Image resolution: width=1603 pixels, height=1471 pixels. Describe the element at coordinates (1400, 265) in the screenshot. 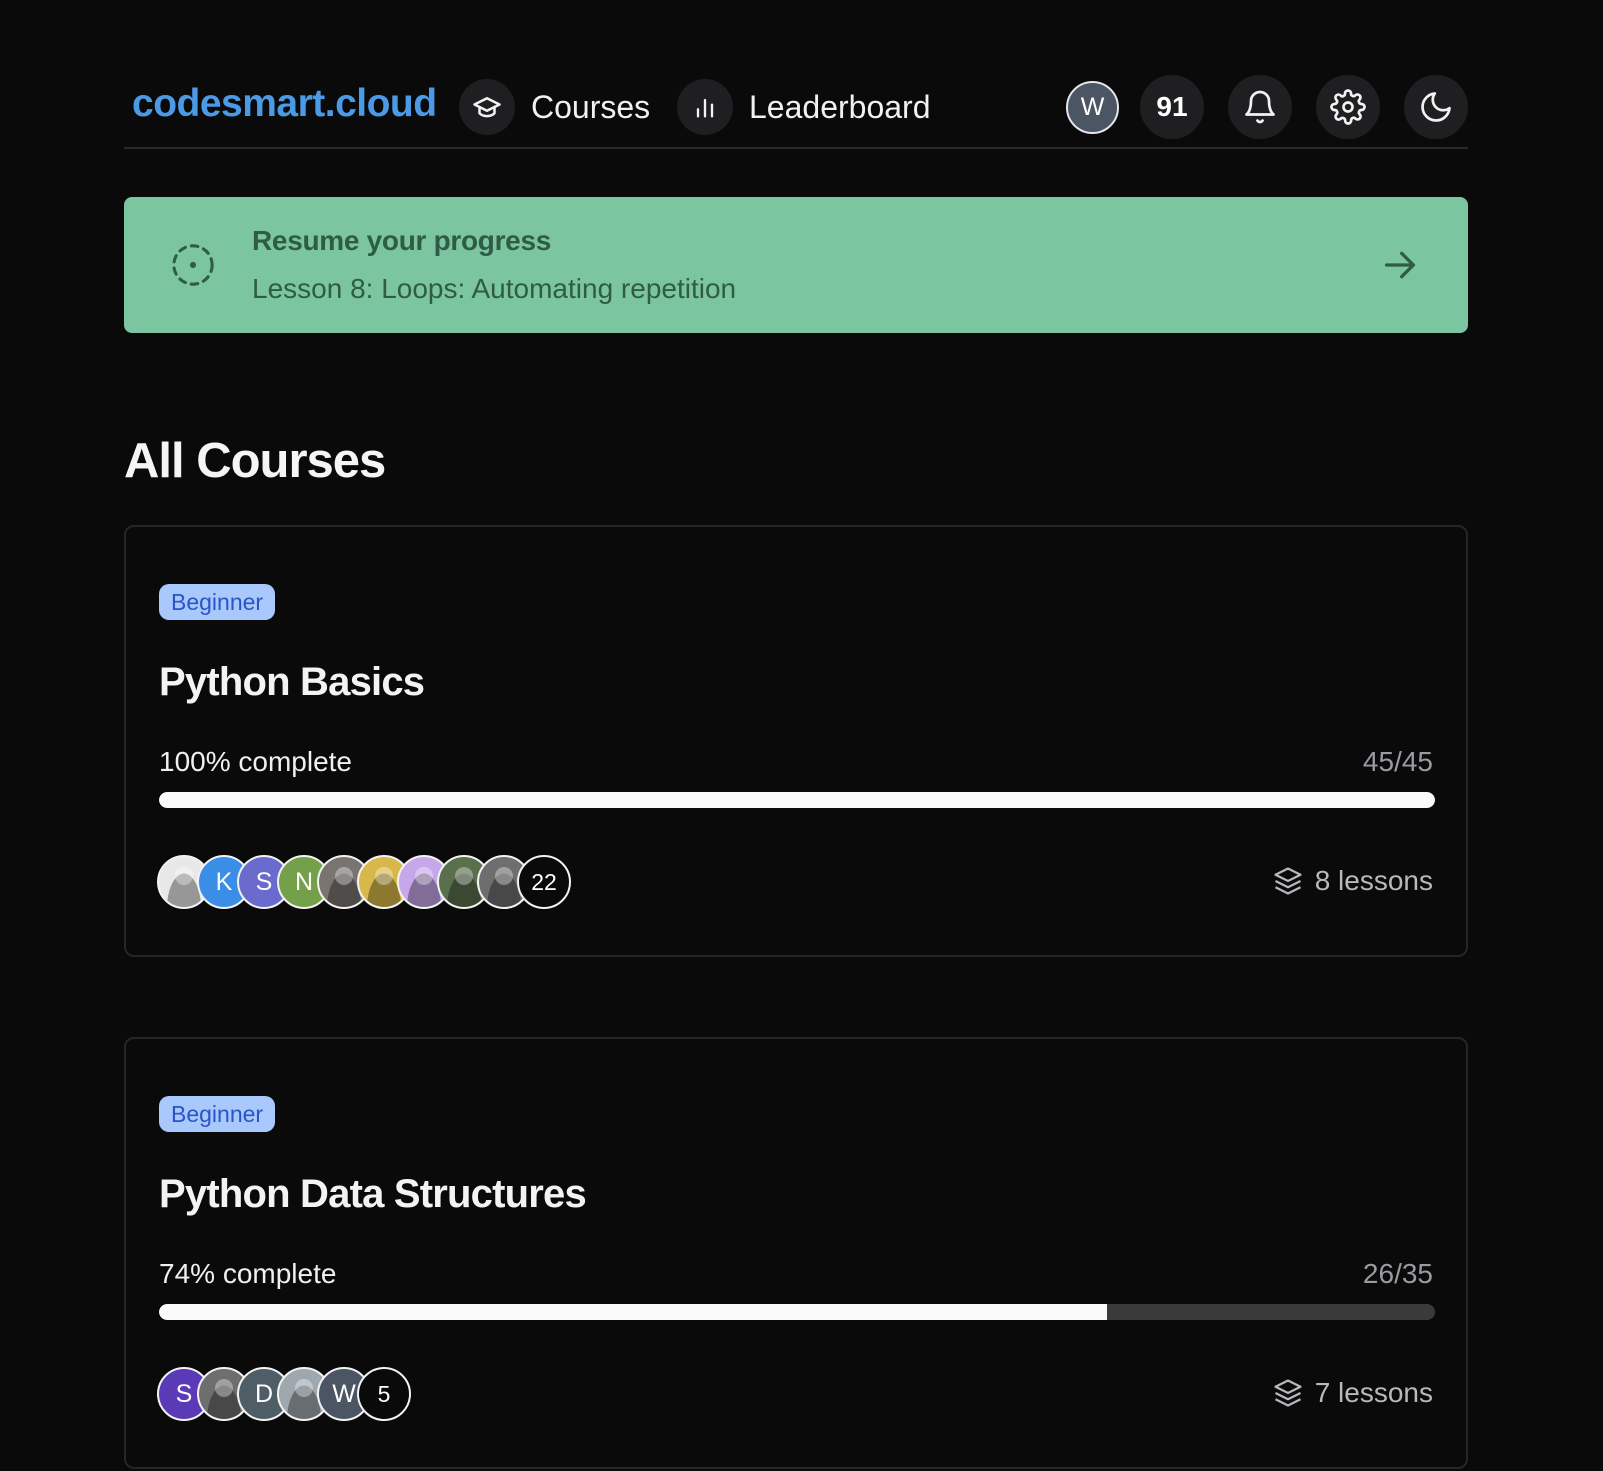

I see `arrow-right-icon` at that location.